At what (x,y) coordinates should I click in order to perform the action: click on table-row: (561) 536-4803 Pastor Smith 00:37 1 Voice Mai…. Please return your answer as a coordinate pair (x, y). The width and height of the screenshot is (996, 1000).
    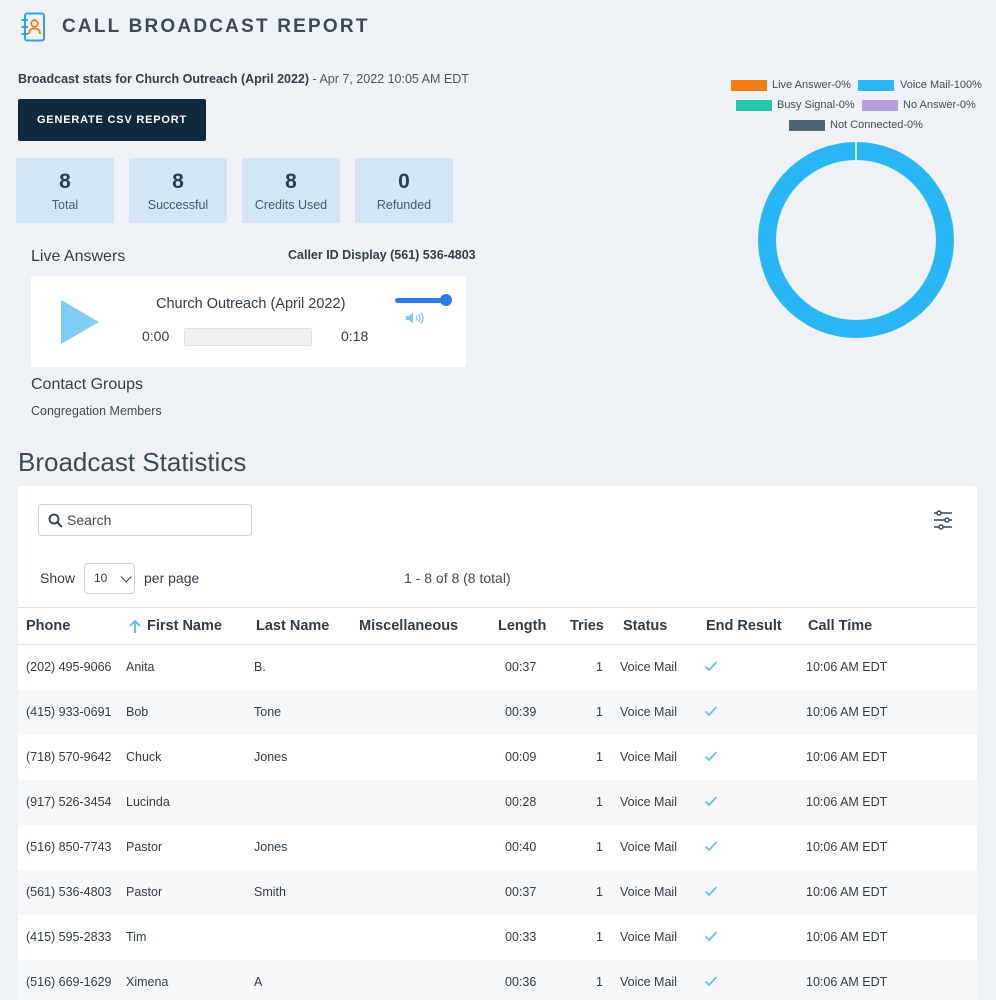
    Looking at the image, I should click on (497, 892).